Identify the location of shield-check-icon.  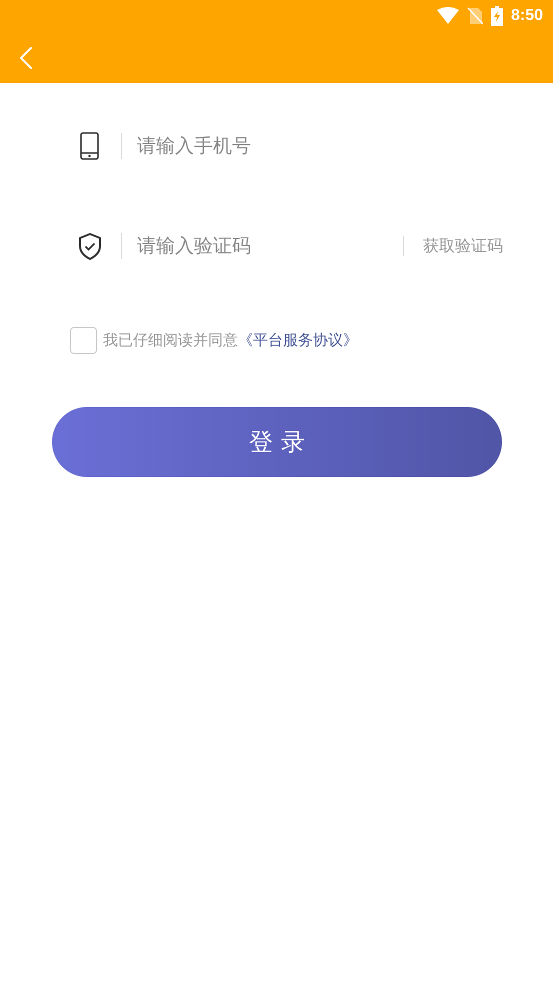
(90, 246).